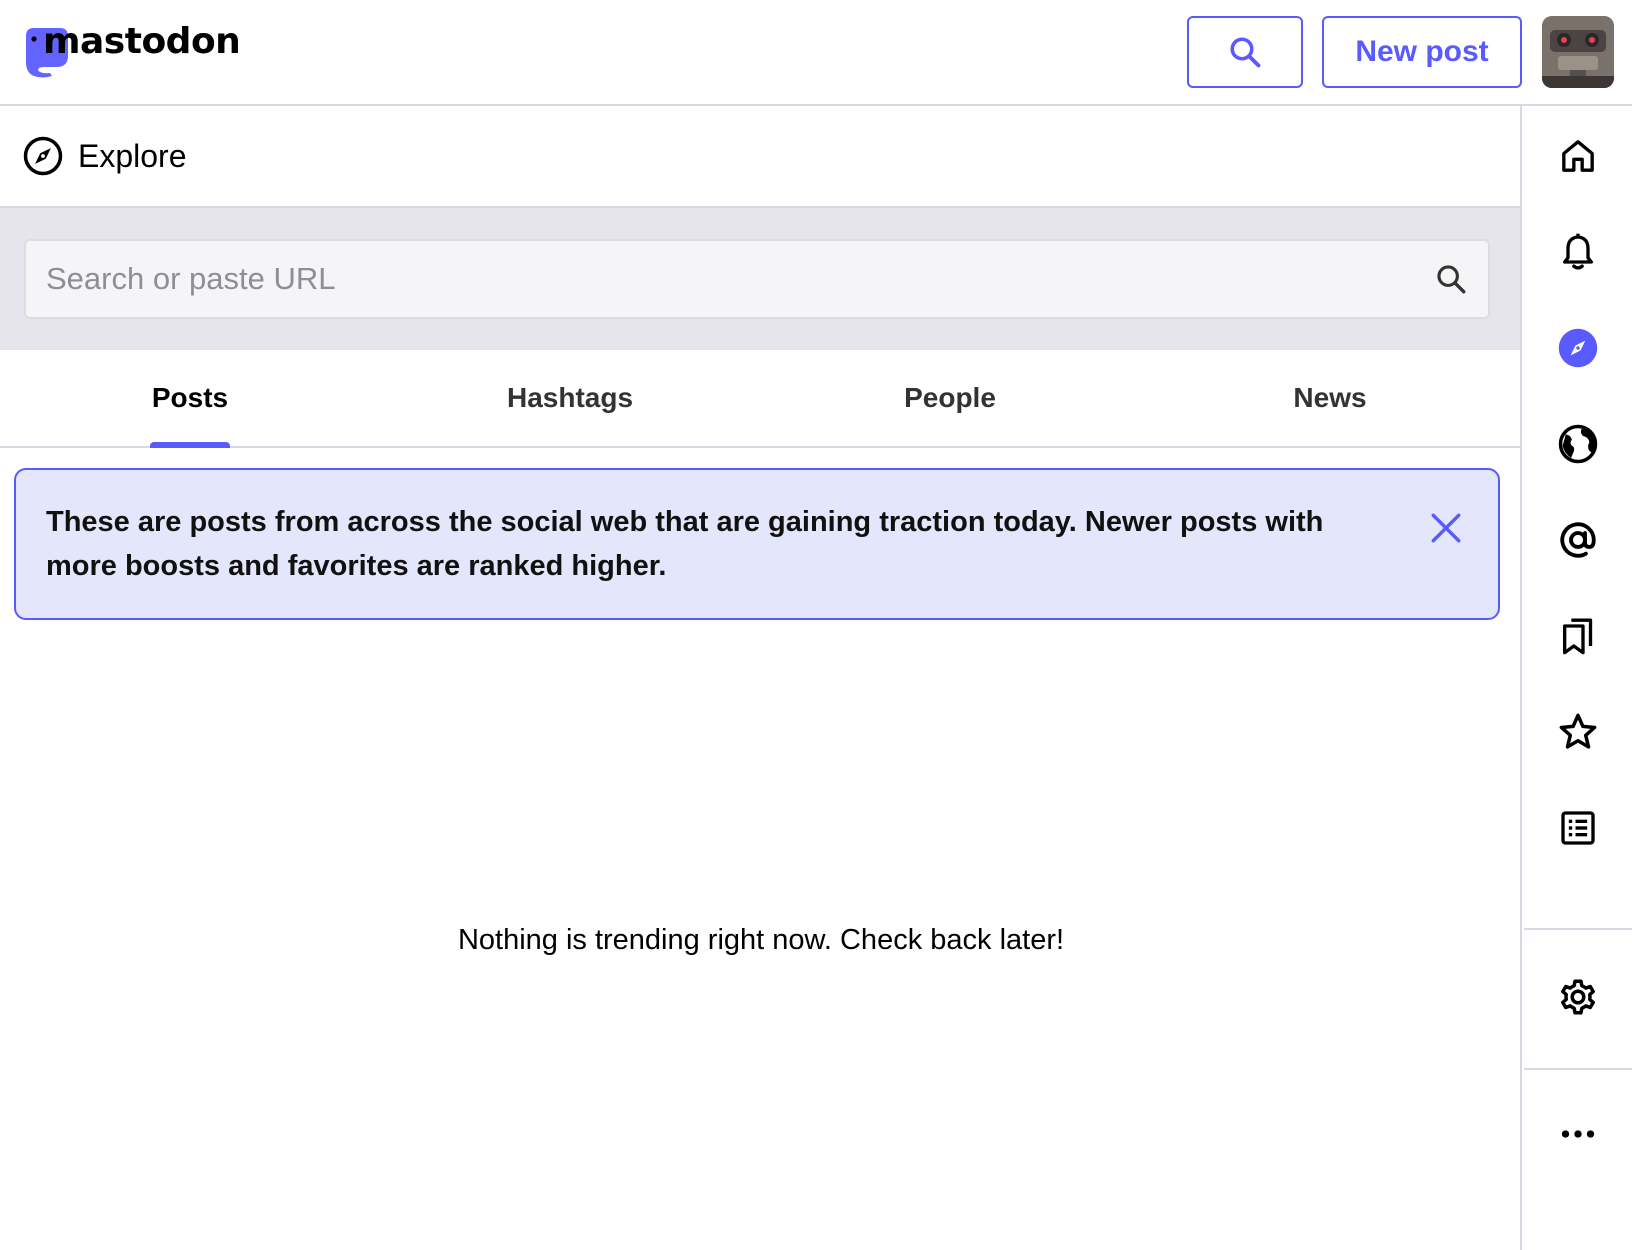 The image size is (1632, 1250). I want to click on tab-label: People, so click(950, 397).